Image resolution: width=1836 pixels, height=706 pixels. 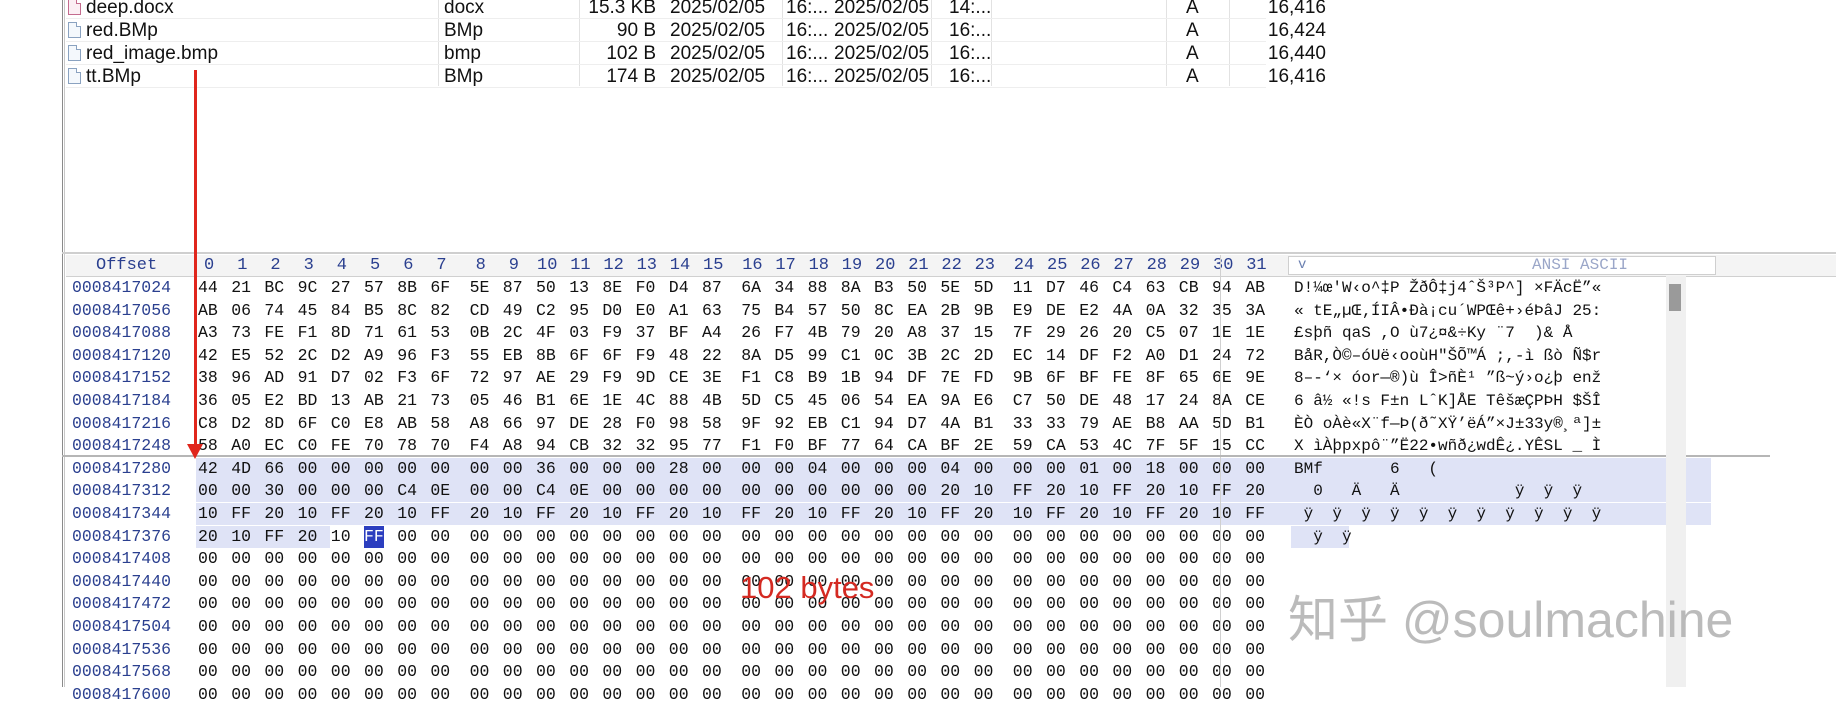 What do you see at coordinates (1447, 446) in the screenshot?
I see `row-text: X ìÀþpxpô¨”Ë22•wñð¿wdÊ¿.YÊSL _ Ì` at bounding box center [1447, 446].